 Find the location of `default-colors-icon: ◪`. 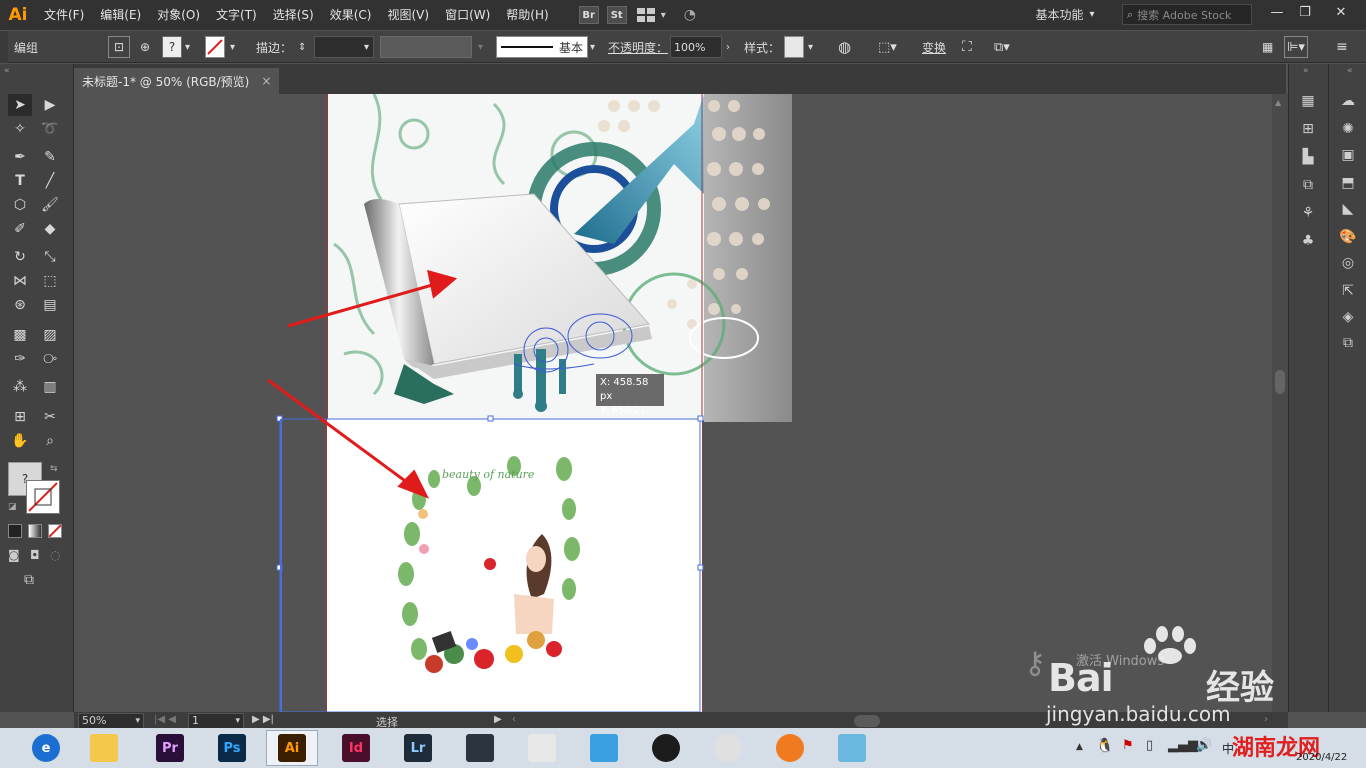

default-colors-icon: ◪ is located at coordinates (12, 507).